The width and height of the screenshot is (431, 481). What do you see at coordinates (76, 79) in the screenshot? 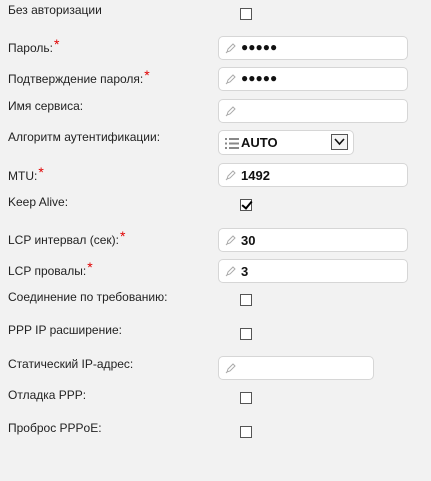
I see `password-confirm-label-text: Подтверждение пароля:` at bounding box center [76, 79].